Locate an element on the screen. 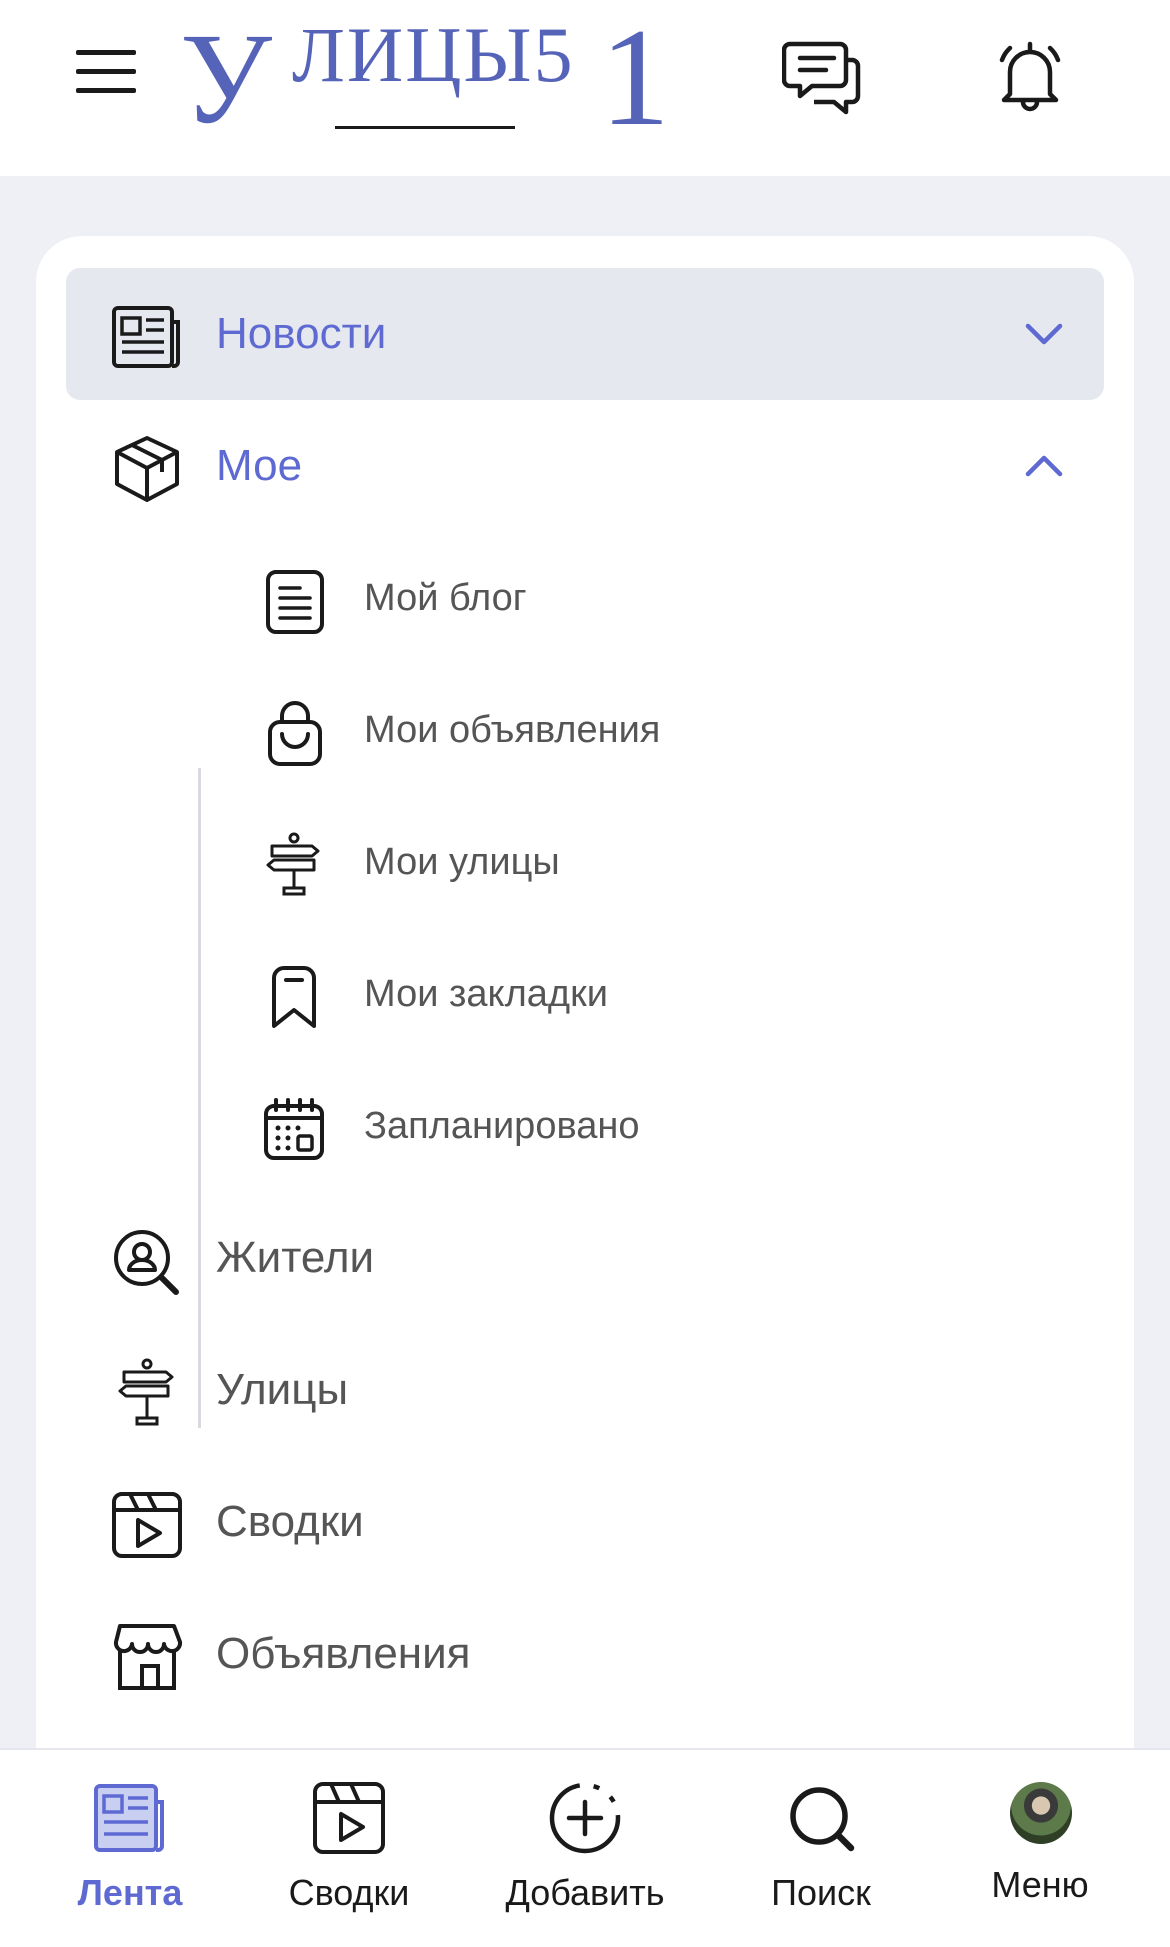 This screenshot has height=1947, width=1170. chevron-up-icon is located at coordinates (1044, 466).